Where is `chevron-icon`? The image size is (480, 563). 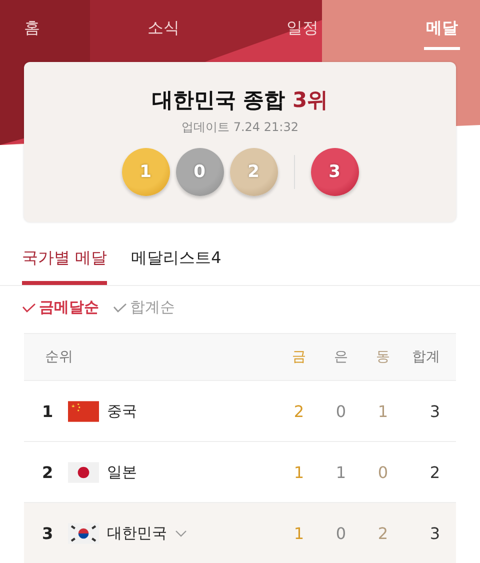
chevron-icon is located at coordinates (181, 533).